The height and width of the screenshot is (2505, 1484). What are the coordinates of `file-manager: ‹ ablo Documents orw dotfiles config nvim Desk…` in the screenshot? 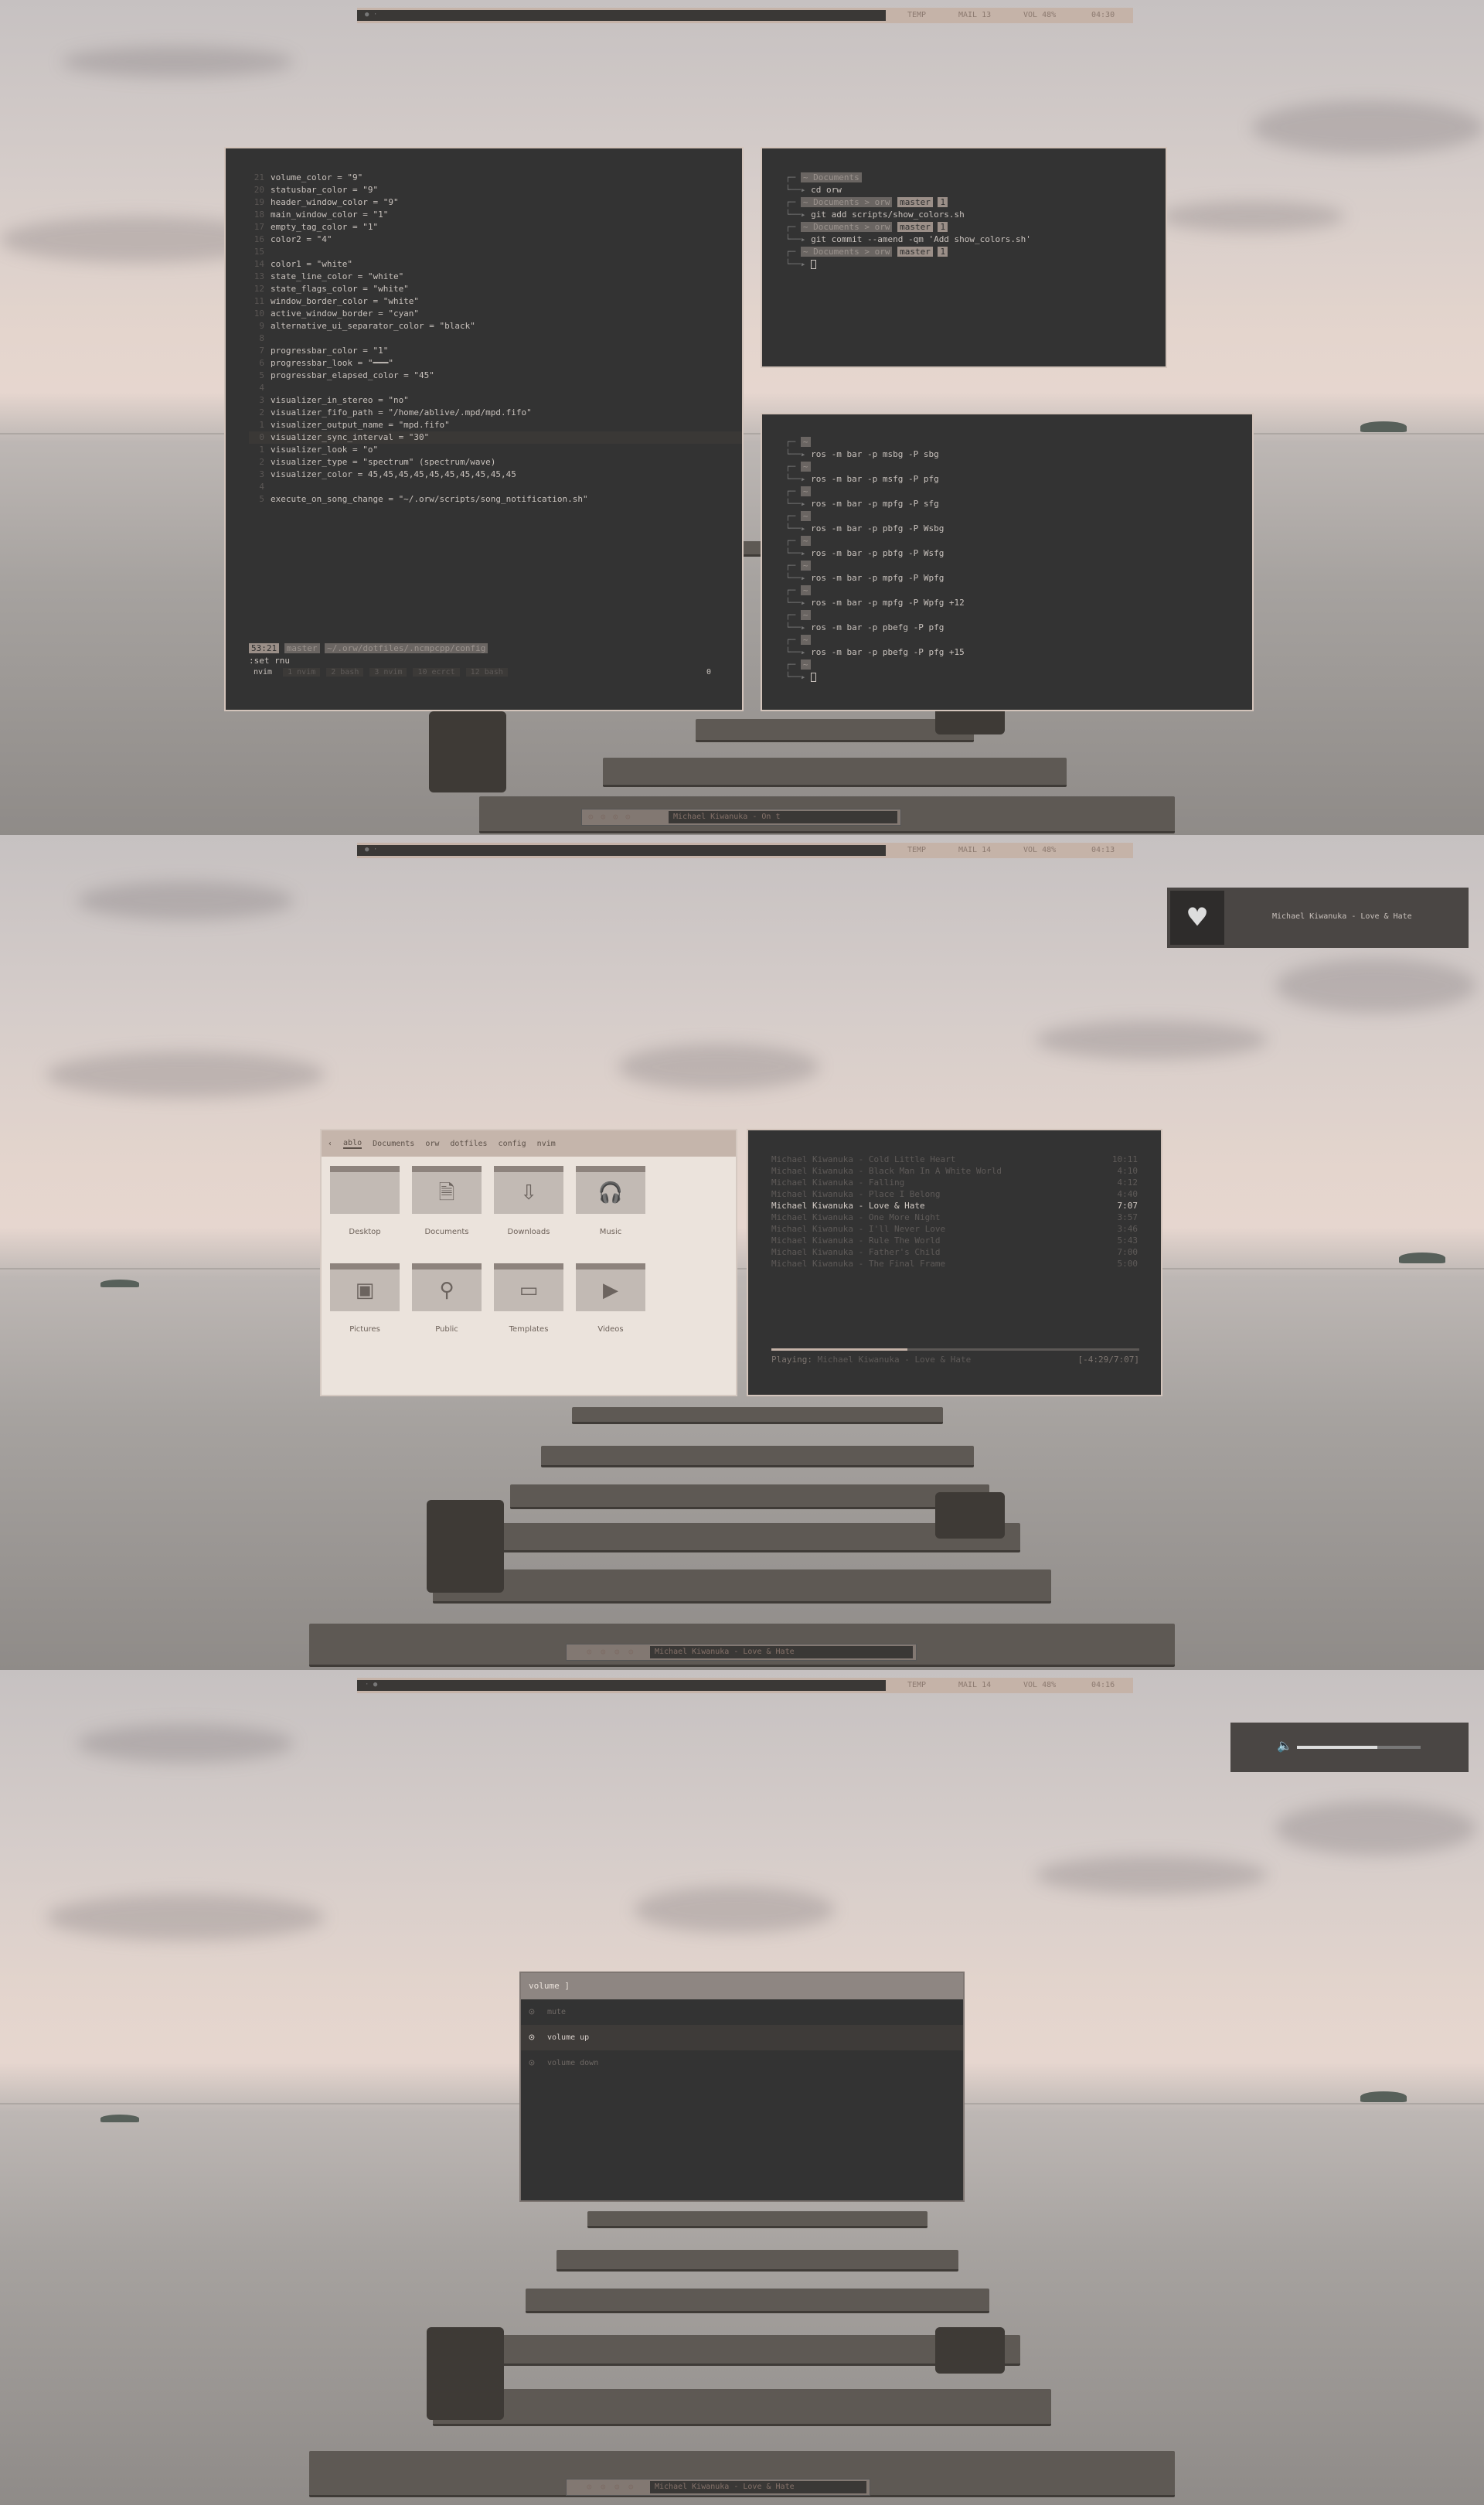 It's located at (528, 1262).